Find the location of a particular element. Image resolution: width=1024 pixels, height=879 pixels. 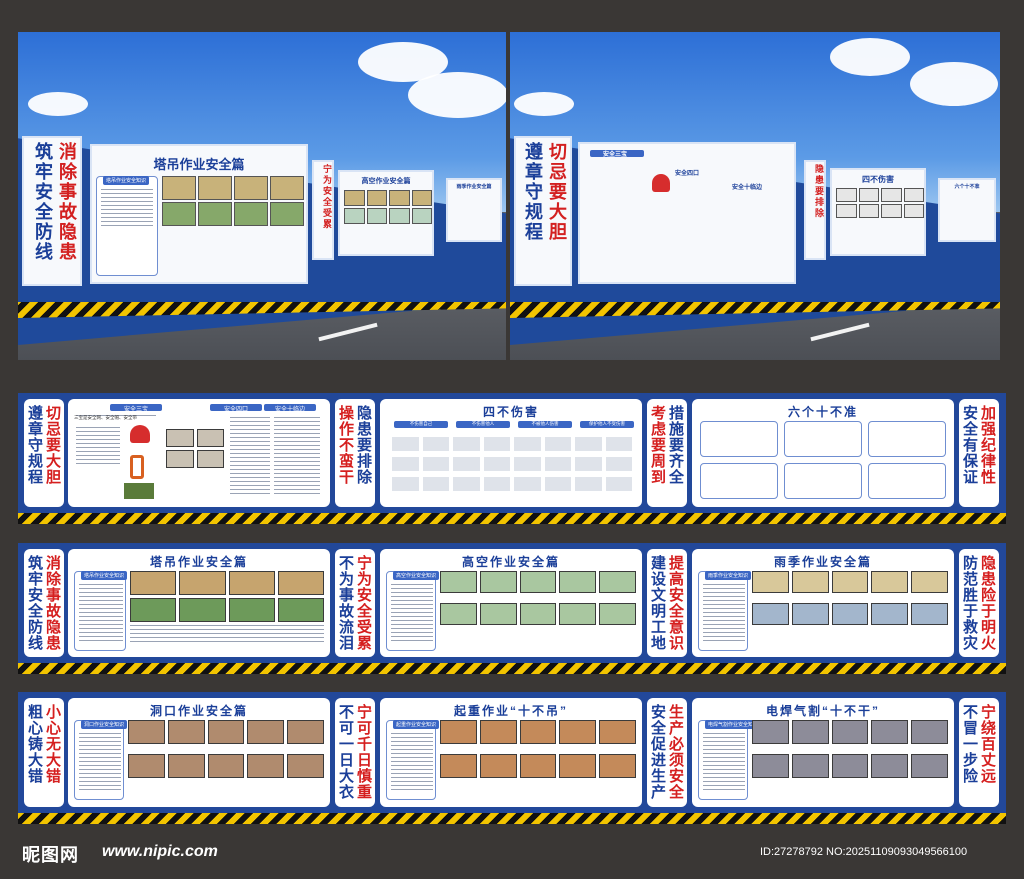

mock-six-ten: 六个十不准 is located at coordinates (967, 210).